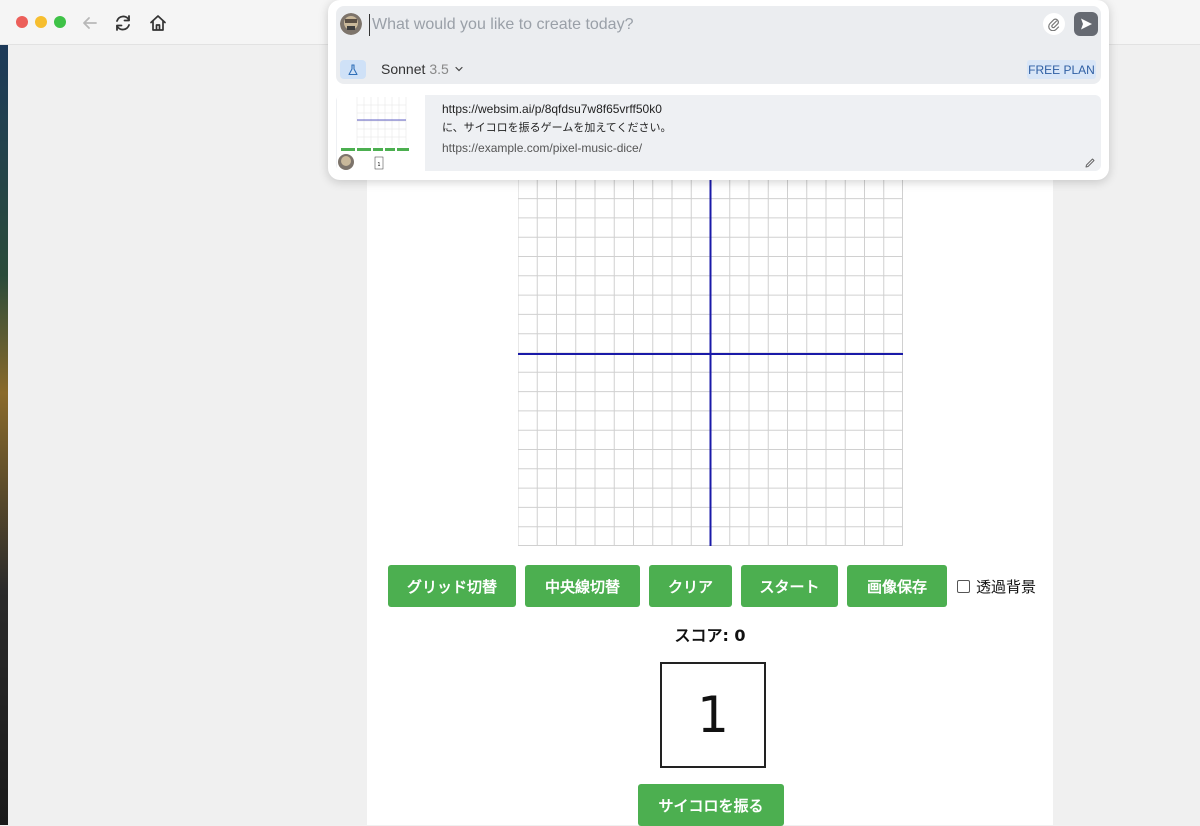 This screenshot has height=826, width=1200. What do you see at coordinates (123, 23) in the screenshot?
I see `reload-icon` at bounding box center [123, 23].